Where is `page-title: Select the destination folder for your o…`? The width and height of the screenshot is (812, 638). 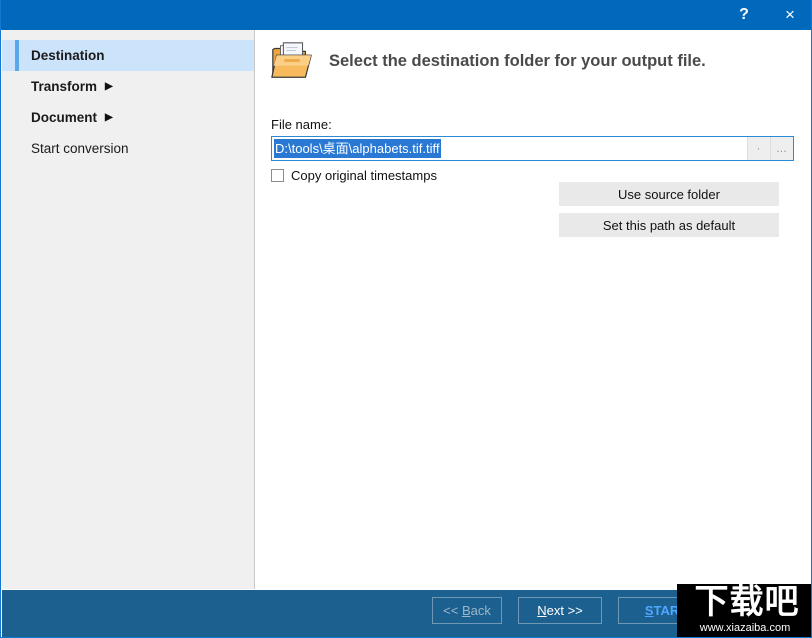 page-title: Select the destination folder for your o… is located at coordinates (517, 60).